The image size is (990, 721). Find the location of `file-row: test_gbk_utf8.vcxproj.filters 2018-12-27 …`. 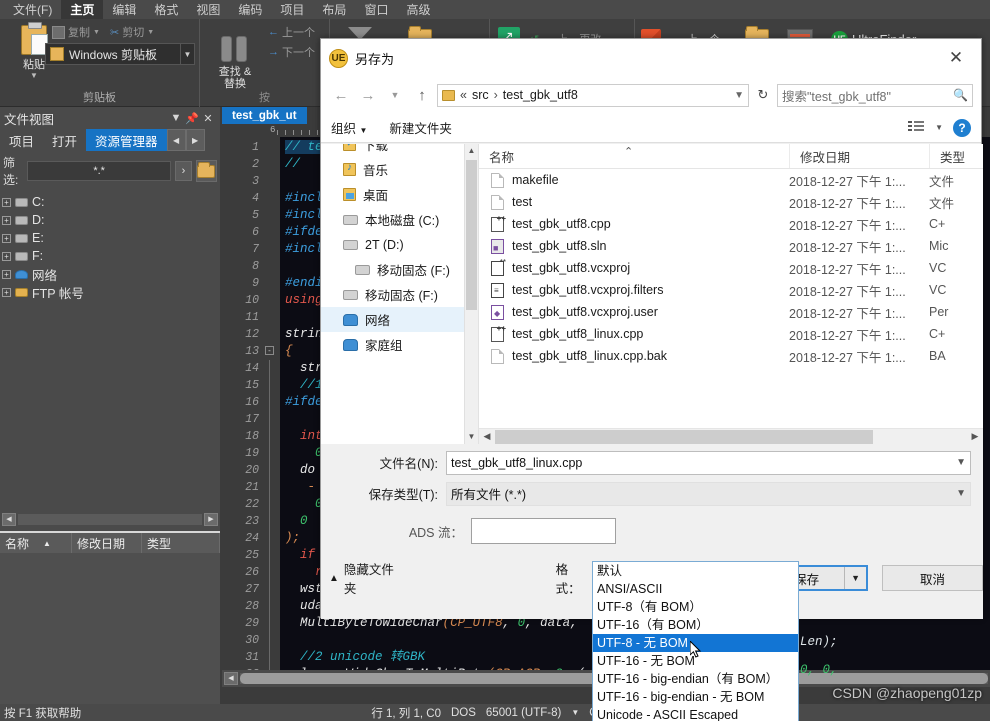

file-row: test_gbk_utf8.vcxproj.filters 2018-12-27 … is located at coordinates (731, 290).